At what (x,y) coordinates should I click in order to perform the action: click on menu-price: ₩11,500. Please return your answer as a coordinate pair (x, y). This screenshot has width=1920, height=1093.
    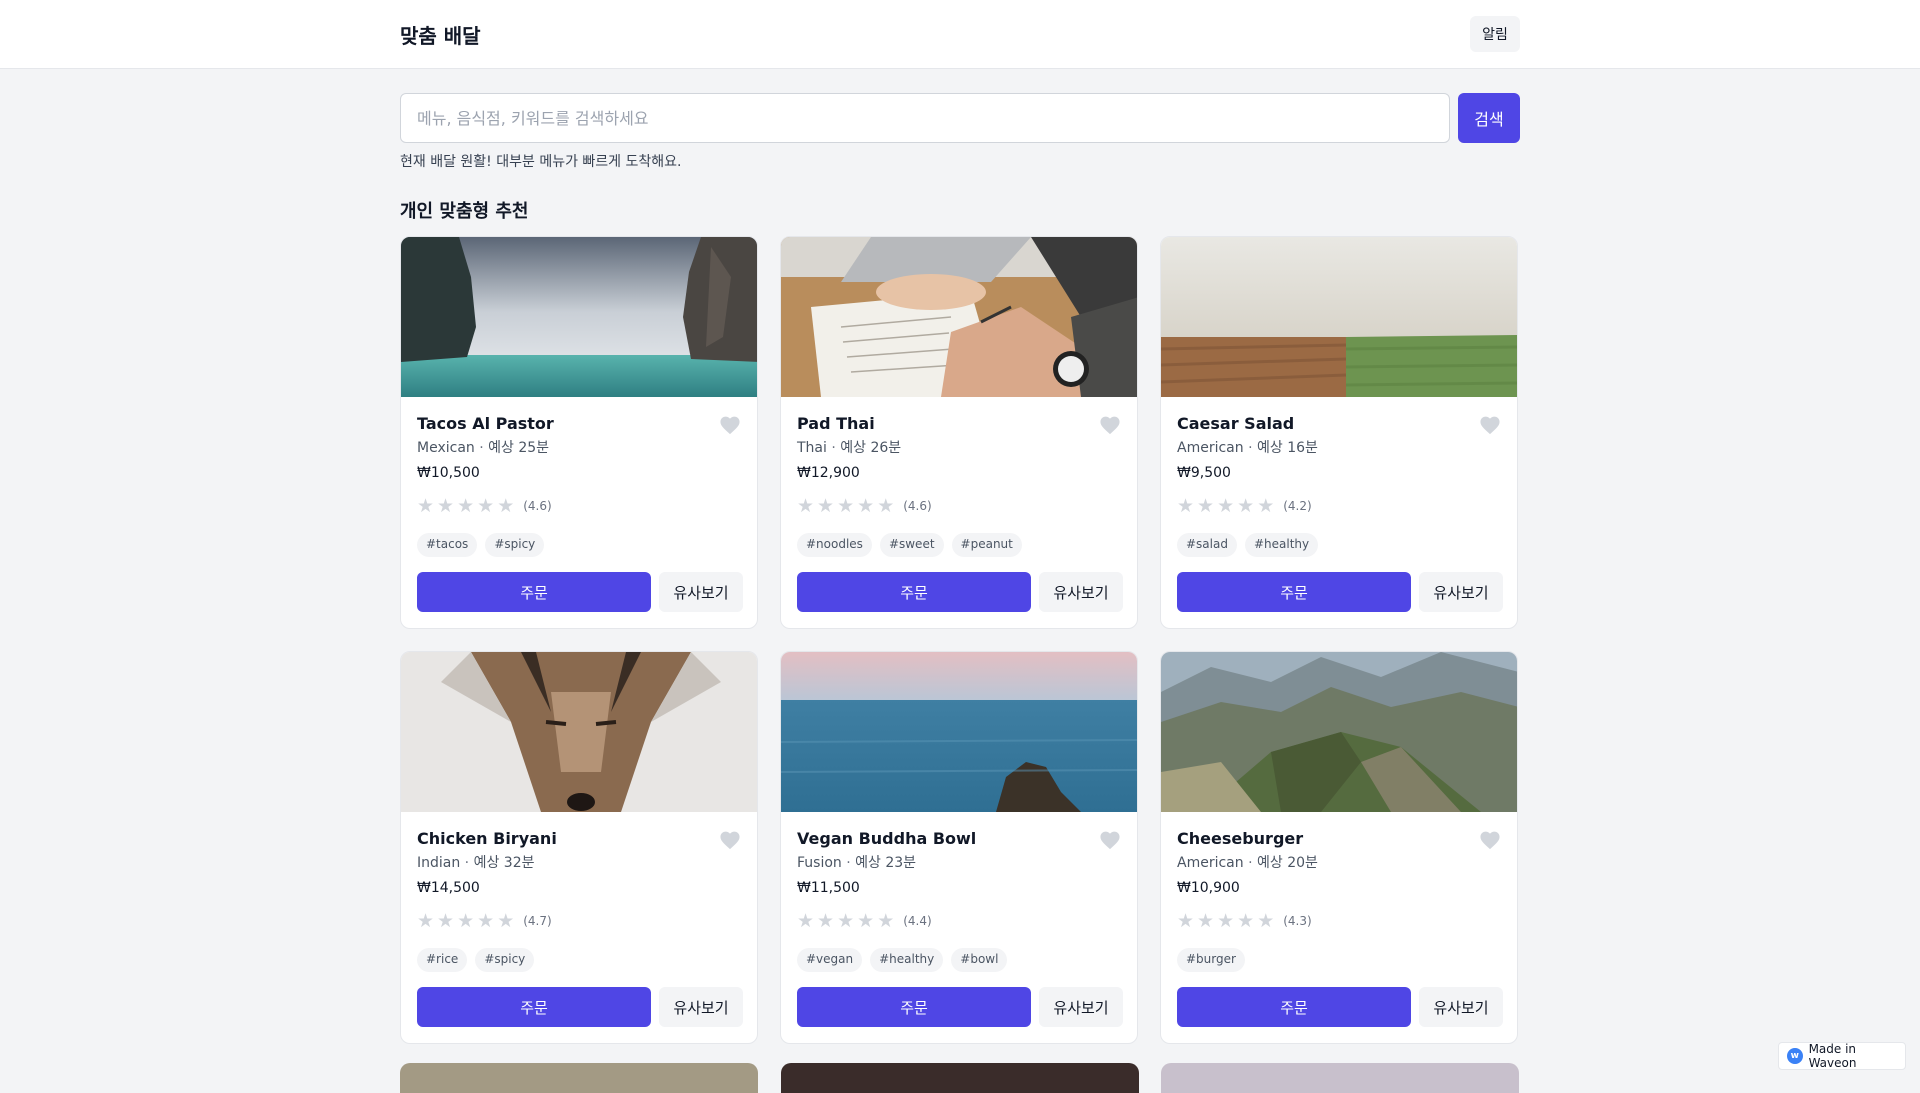
    Looking at the image, I should click on (828, 888).